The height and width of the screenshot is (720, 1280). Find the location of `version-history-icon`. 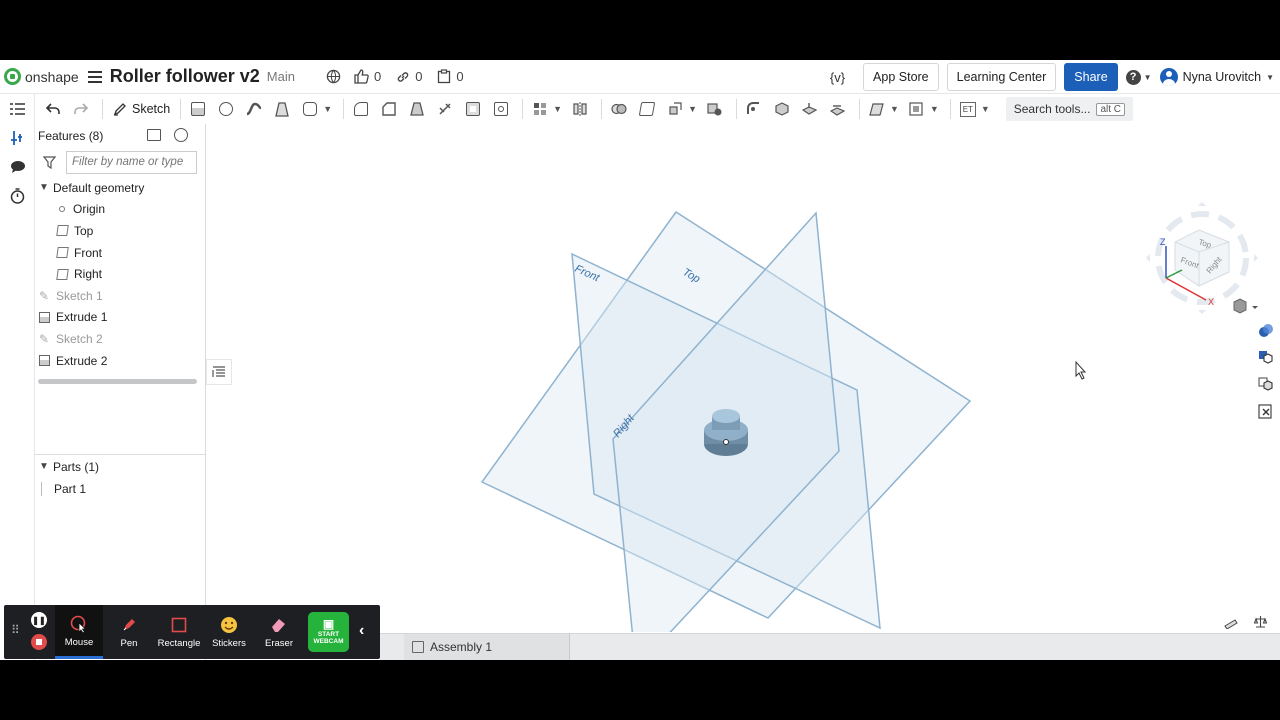

version-history-icon is located at coordinates (17, 195).